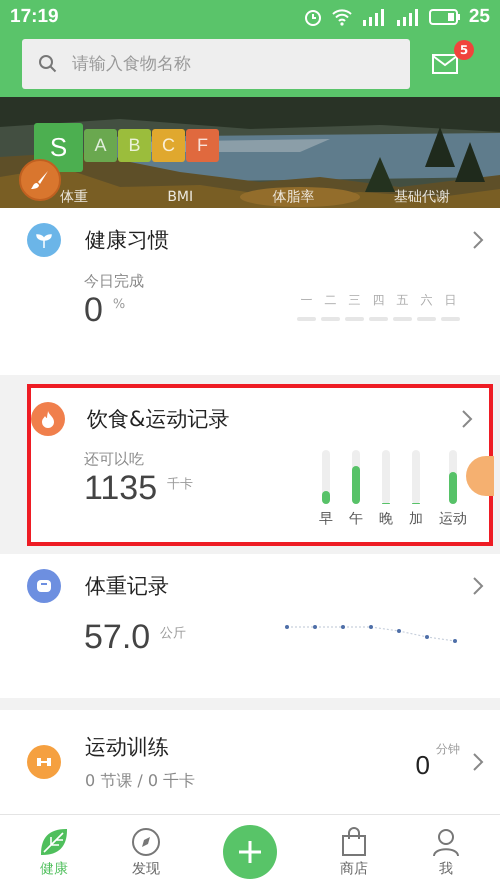  I want to click on add-button, so click(250, 852).